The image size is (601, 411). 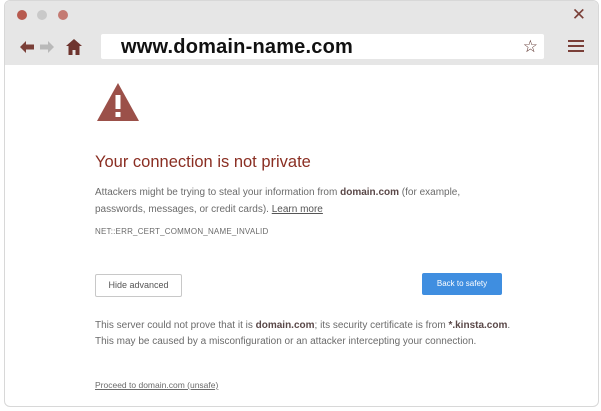 What do you see at coordinates (175, 325) in the screenshot?
I see `advanced-text: This server could not prove that it is` at bounding box center [175, 325].